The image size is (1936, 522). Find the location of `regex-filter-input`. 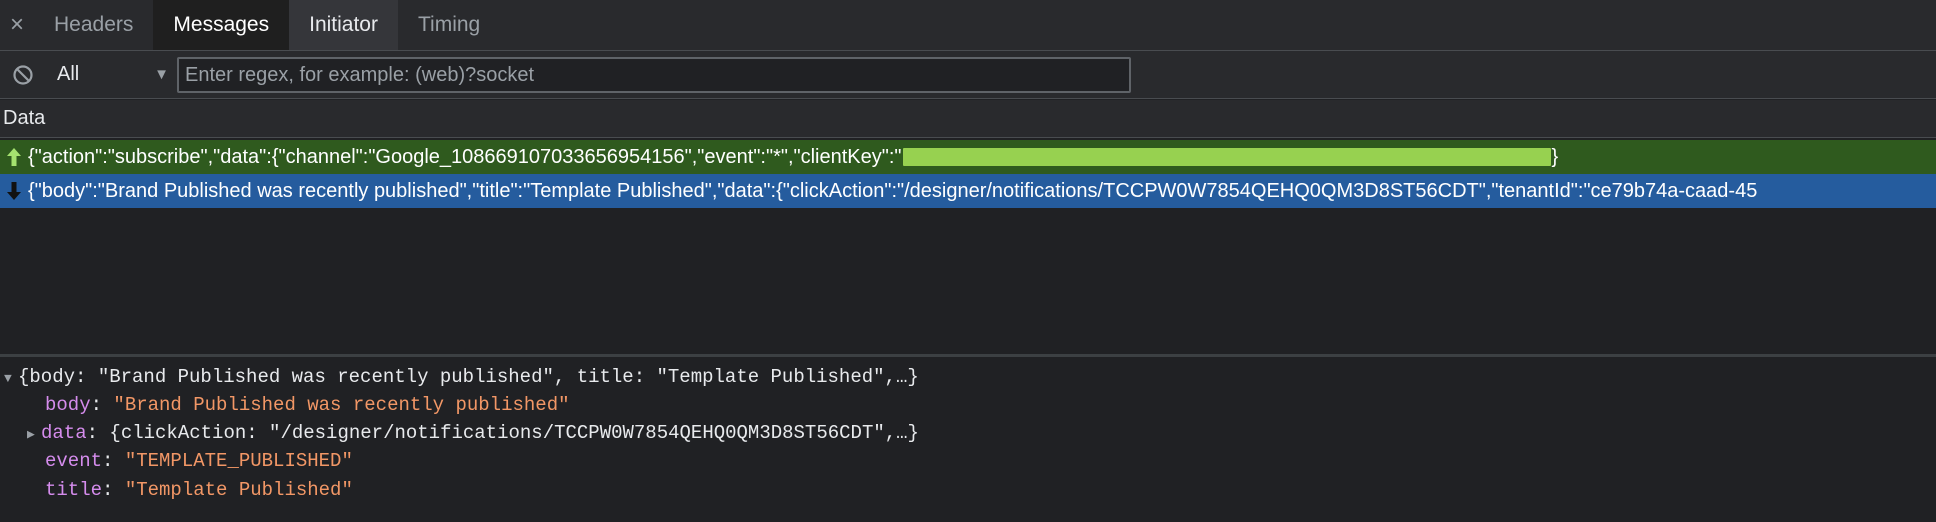

regex-filter-input is located at coordinates (654, 75).